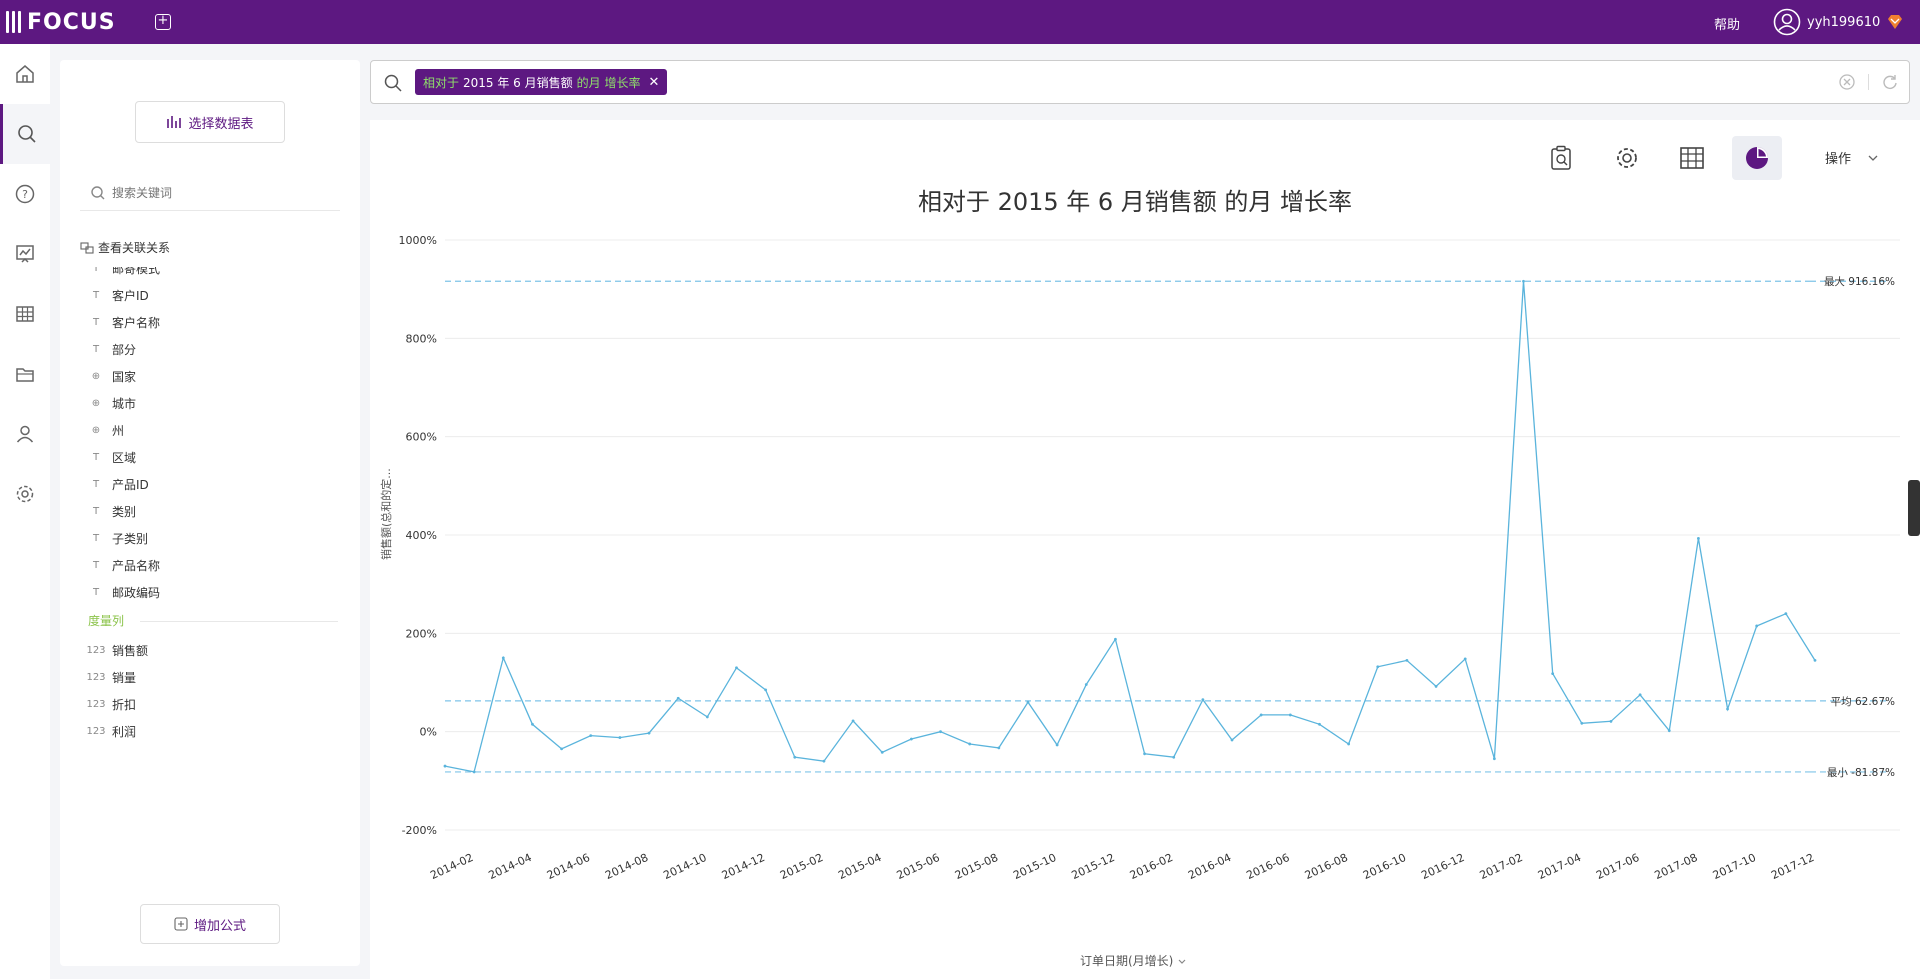 The width and height of the screenshot is (1920, 979). I want to click on insight-button, so click(1561, 158).